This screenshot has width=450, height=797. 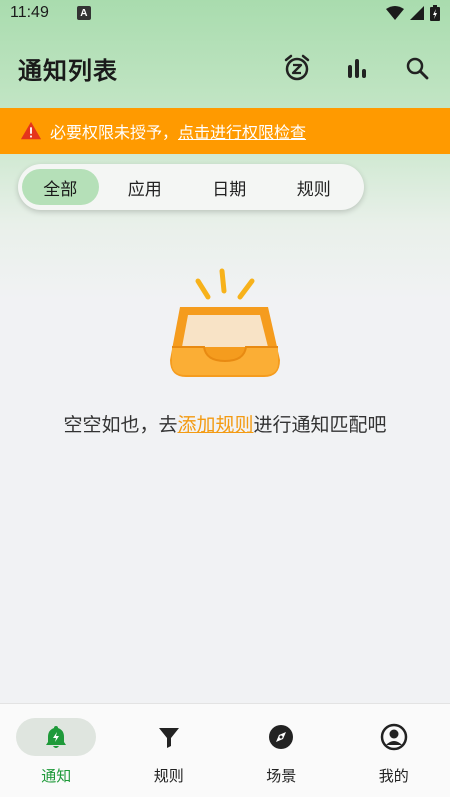 I want to click on status-bar: 11:49 A, so click(x=225, y=13).